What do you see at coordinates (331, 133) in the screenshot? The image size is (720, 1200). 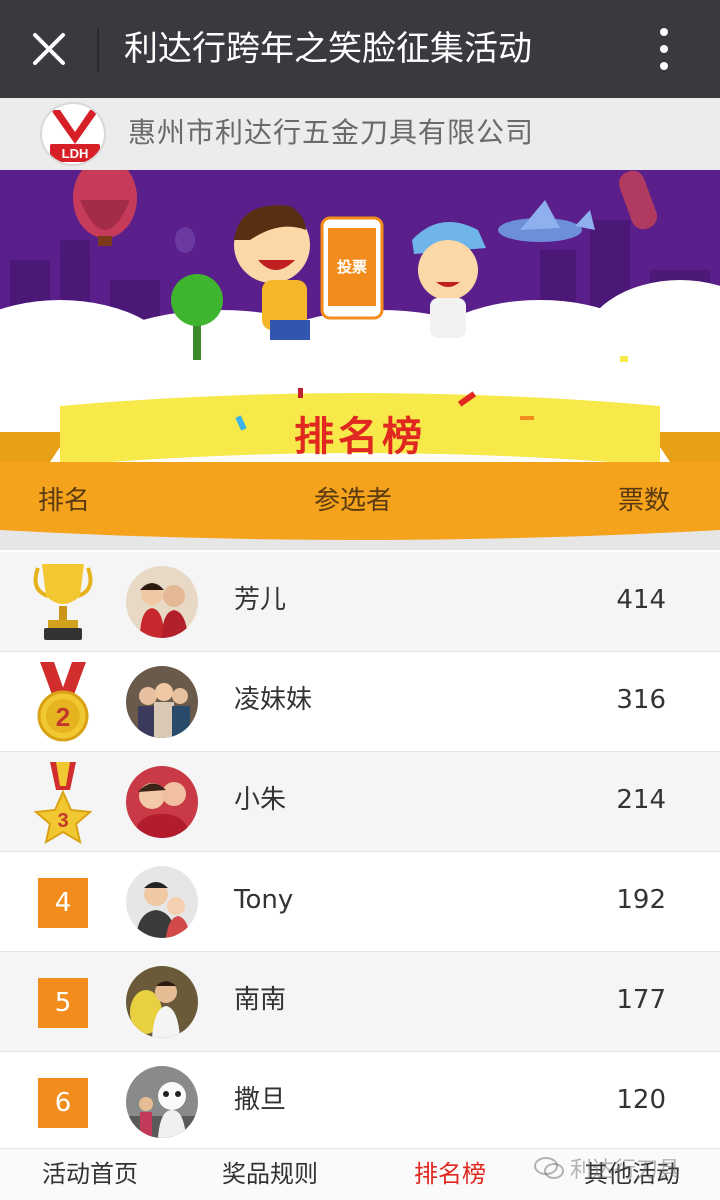 I see `company-name: 惠州市利达行五金刀具有限公司` at bounding box center [331, 133].